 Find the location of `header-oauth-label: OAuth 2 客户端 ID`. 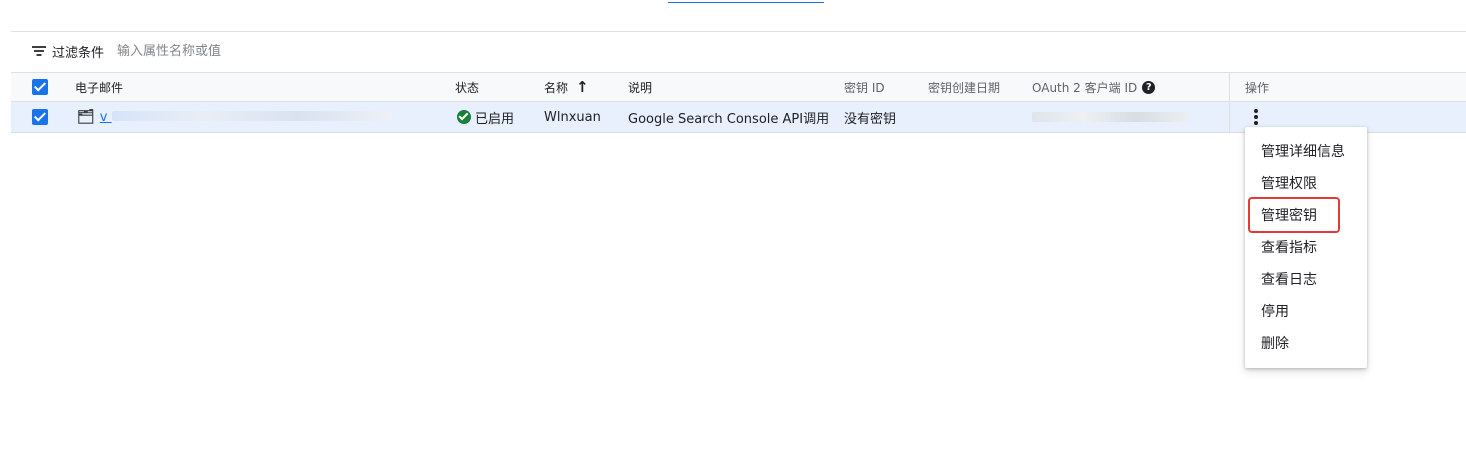

header-oauth-label: OAuth 2 客户端 ID is located at coordinates (1085, 87).